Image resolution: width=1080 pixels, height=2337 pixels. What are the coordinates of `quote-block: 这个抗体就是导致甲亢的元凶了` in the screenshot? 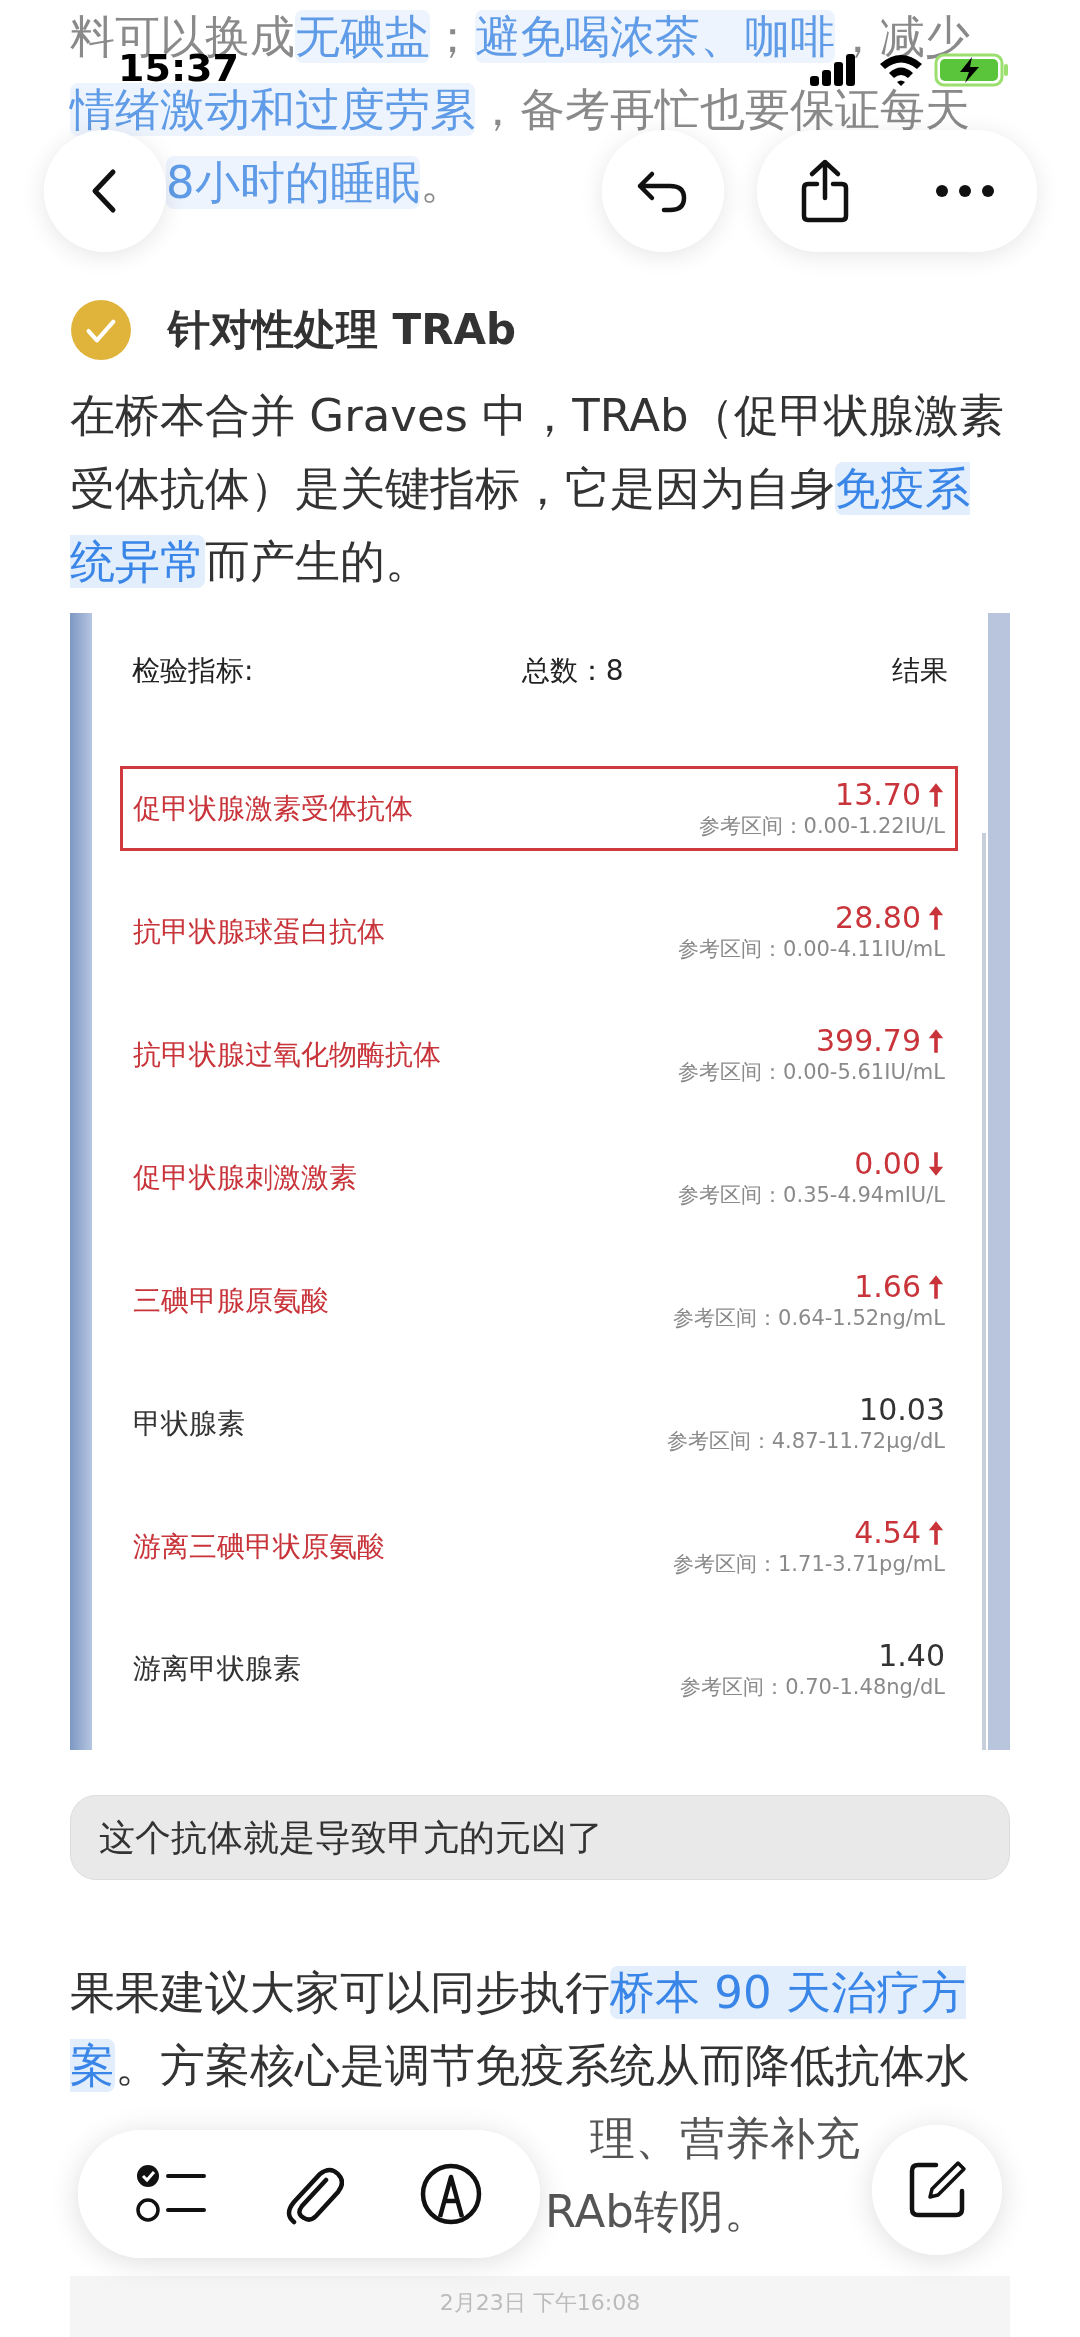 It's located at (540, 1837).